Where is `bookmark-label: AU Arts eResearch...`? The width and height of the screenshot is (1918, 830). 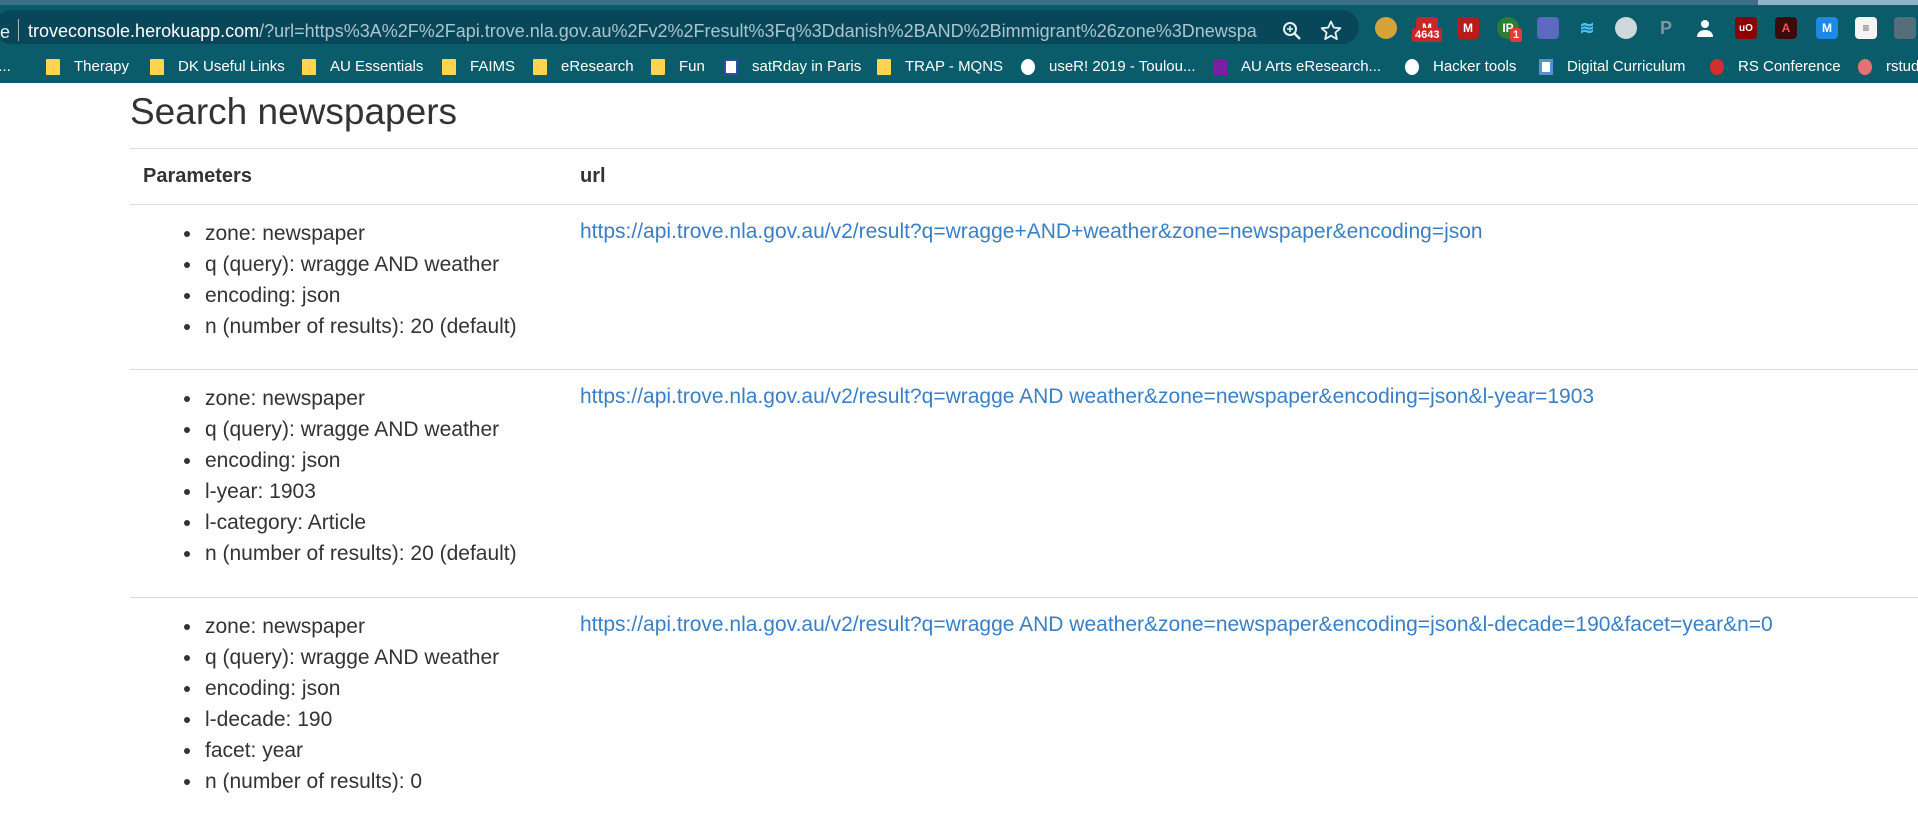
bookmark-label: AU Arts eResearch... is located at coordinates (1311, 66).